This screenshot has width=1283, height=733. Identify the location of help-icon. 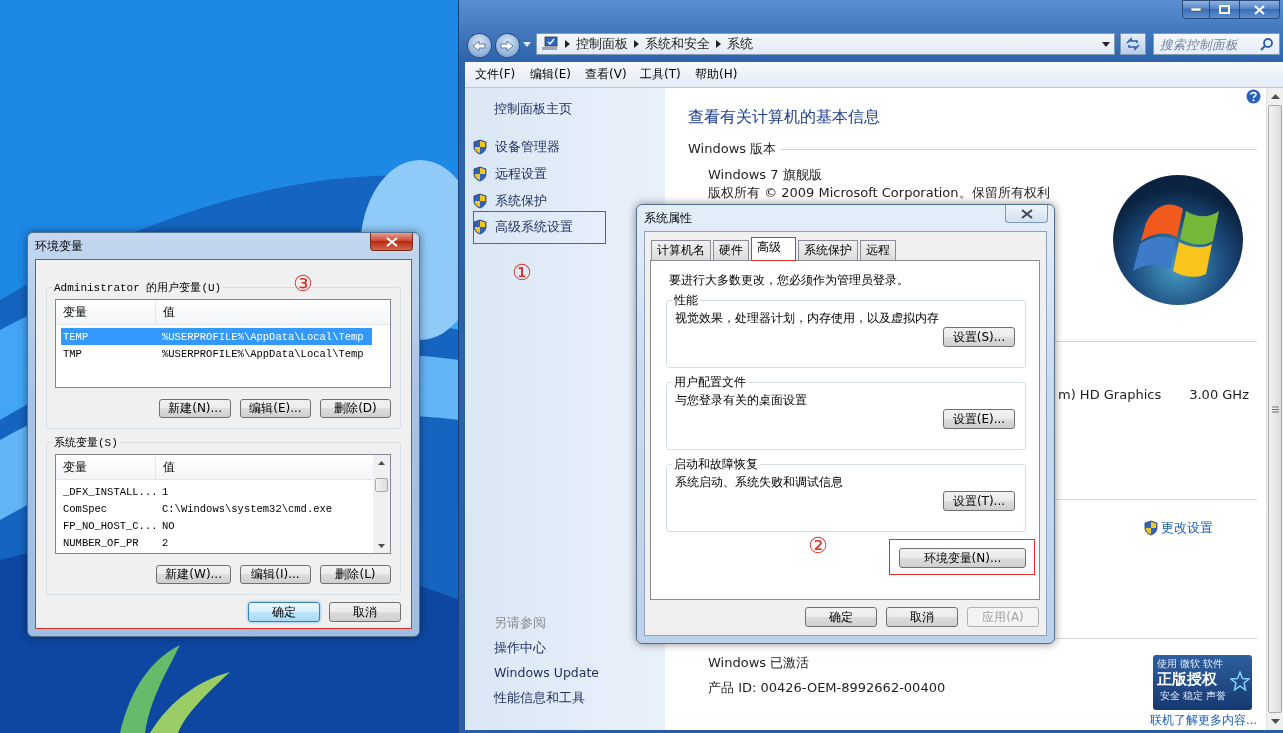
(1253, 96).